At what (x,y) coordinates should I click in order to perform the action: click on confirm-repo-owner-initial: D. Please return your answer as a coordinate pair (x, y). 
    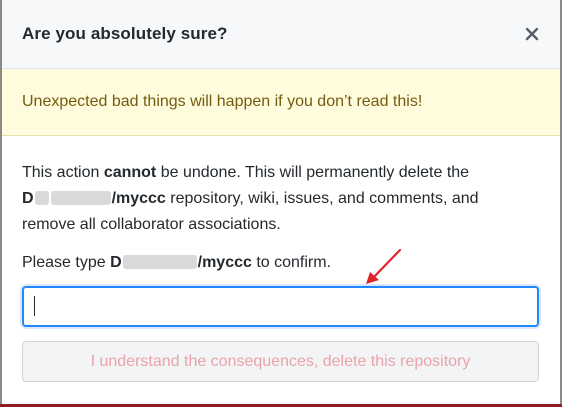
    Looking at the image, I should click on (116, 262).